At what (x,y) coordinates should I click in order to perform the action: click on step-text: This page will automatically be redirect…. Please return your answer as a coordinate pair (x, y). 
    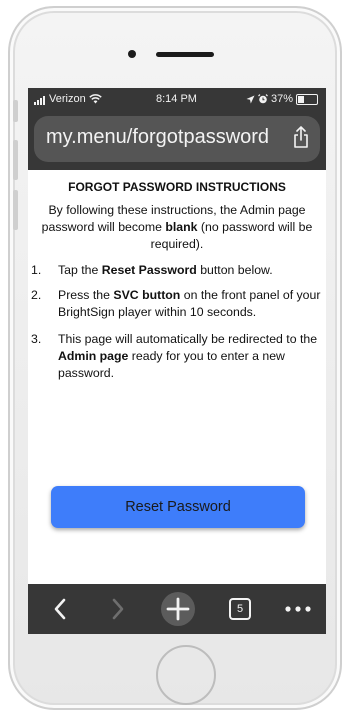
    Looking at the image, I should click on (190, 356).